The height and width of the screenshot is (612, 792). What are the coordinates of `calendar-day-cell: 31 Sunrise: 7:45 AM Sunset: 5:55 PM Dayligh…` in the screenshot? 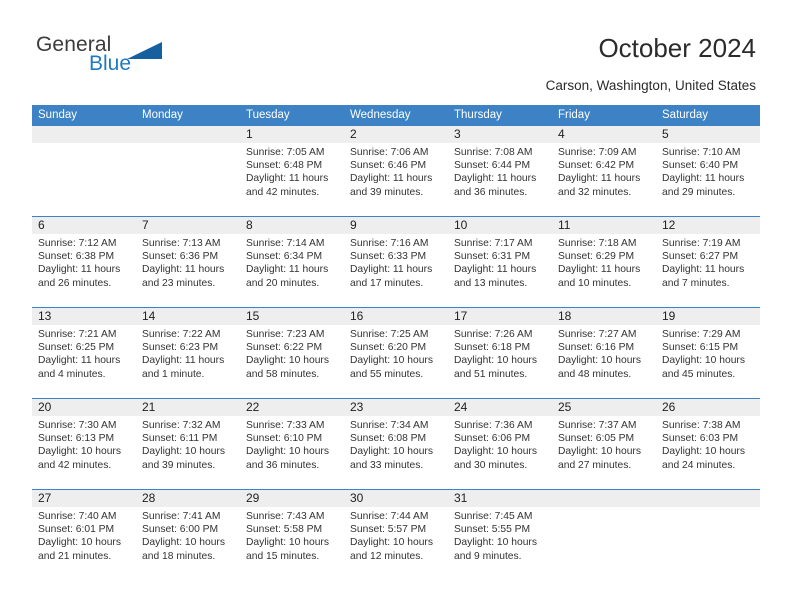 It's located at (500, 535).